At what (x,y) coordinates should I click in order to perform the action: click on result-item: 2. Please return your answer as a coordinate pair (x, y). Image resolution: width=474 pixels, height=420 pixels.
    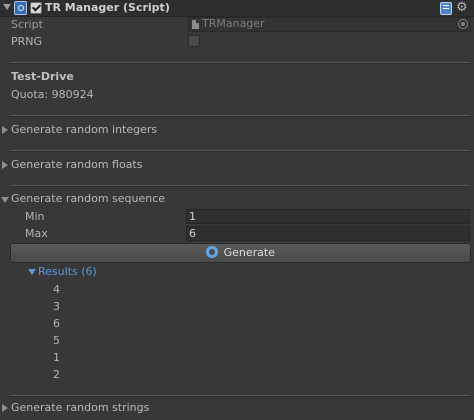
    Looking at the image, I should click on (56, 374).